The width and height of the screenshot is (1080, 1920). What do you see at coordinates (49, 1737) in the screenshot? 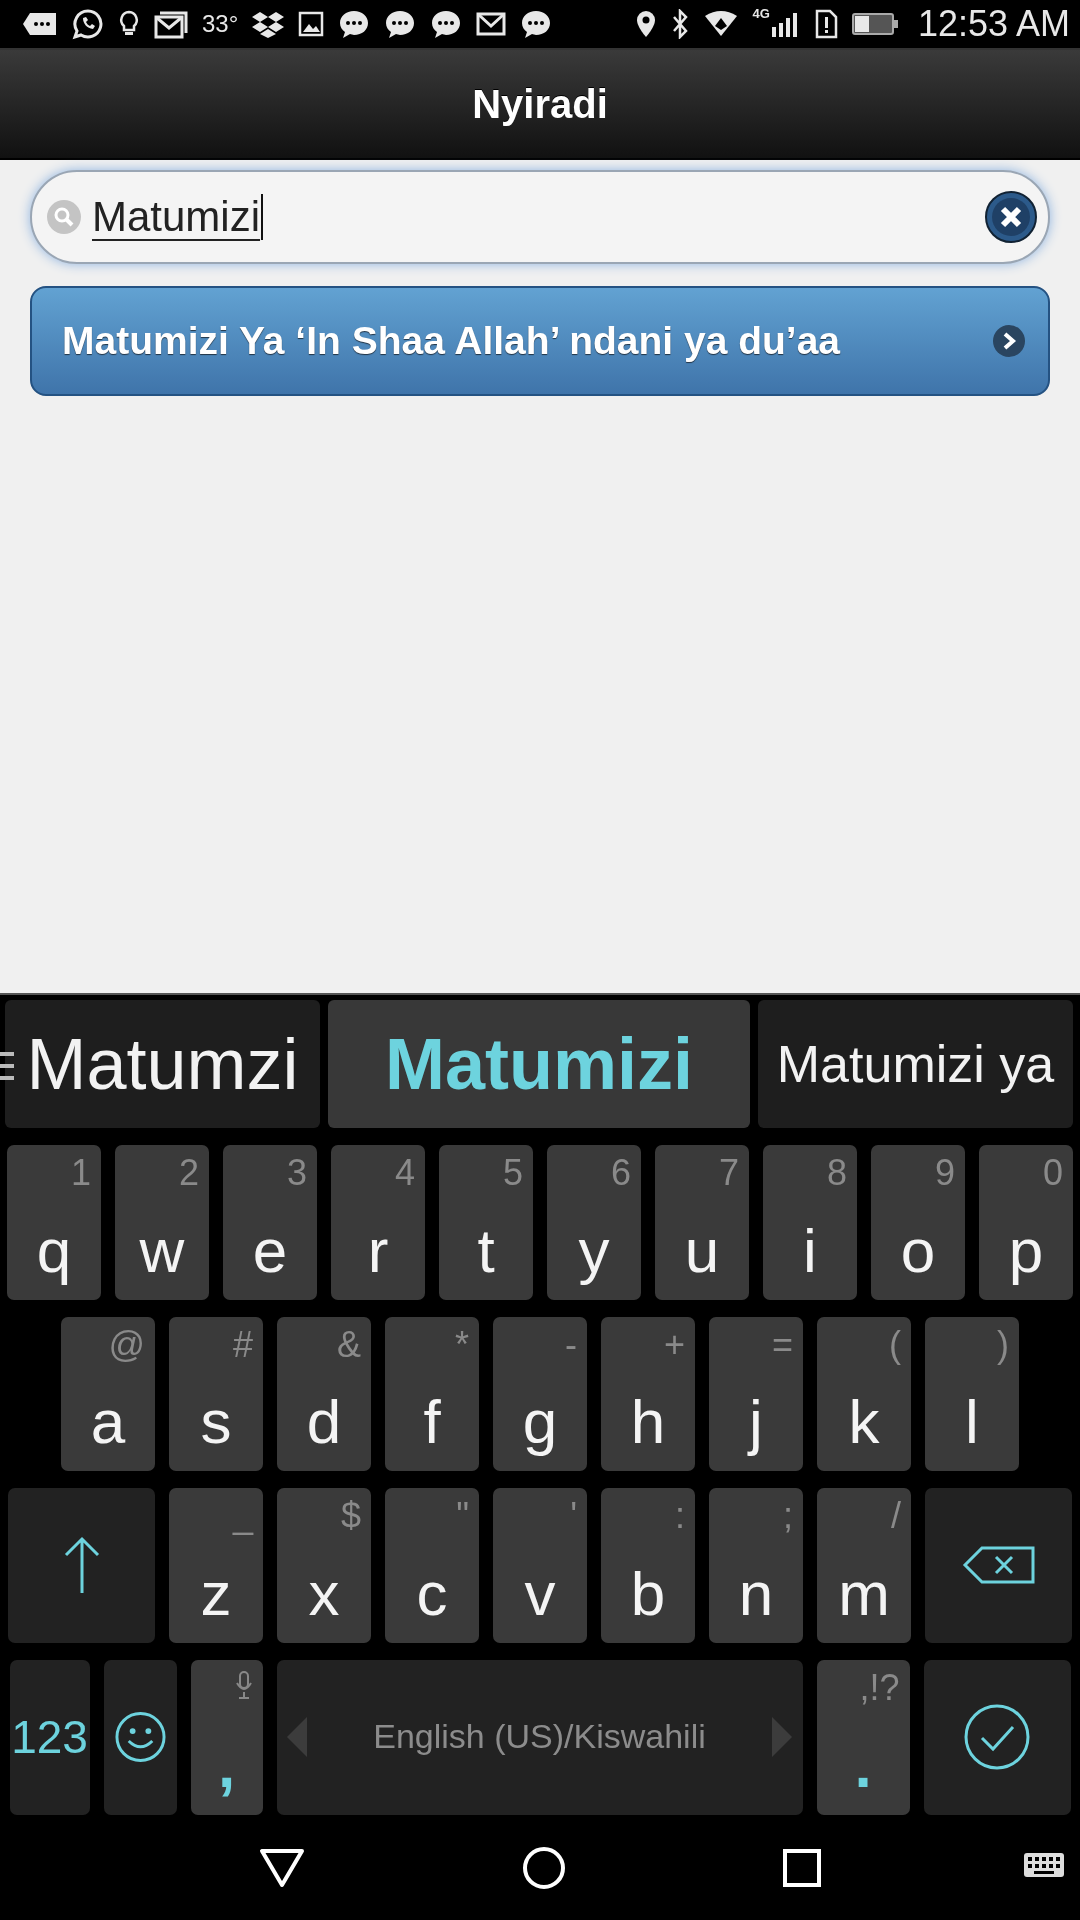
I see `symbols-key: 123` at bounding box center [49, 1737].